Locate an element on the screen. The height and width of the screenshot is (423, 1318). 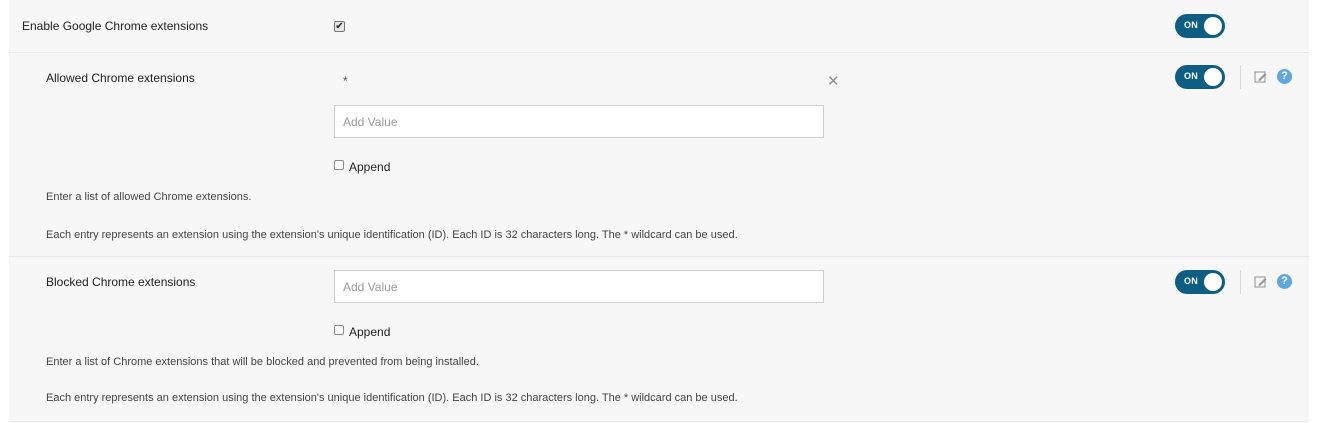
enable-extensions-row: Enable Google Chrome extensions ✔ ON is located at coordinates (659, 26).